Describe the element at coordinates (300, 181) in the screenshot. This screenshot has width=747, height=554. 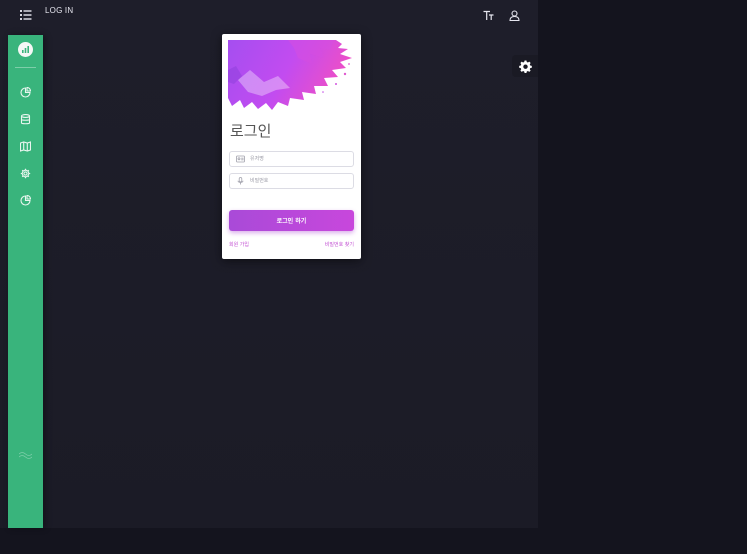
I see `password-input` at that location.